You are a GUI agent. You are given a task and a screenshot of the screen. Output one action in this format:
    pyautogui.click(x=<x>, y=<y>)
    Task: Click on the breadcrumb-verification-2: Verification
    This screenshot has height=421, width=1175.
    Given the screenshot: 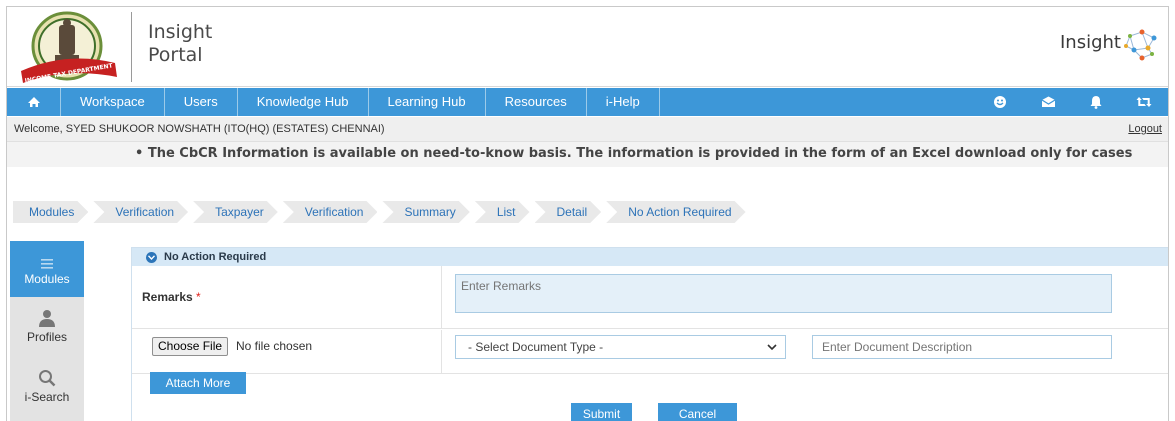 What is the action you would take?
    pyautogui.click(x=330, y=212)
    